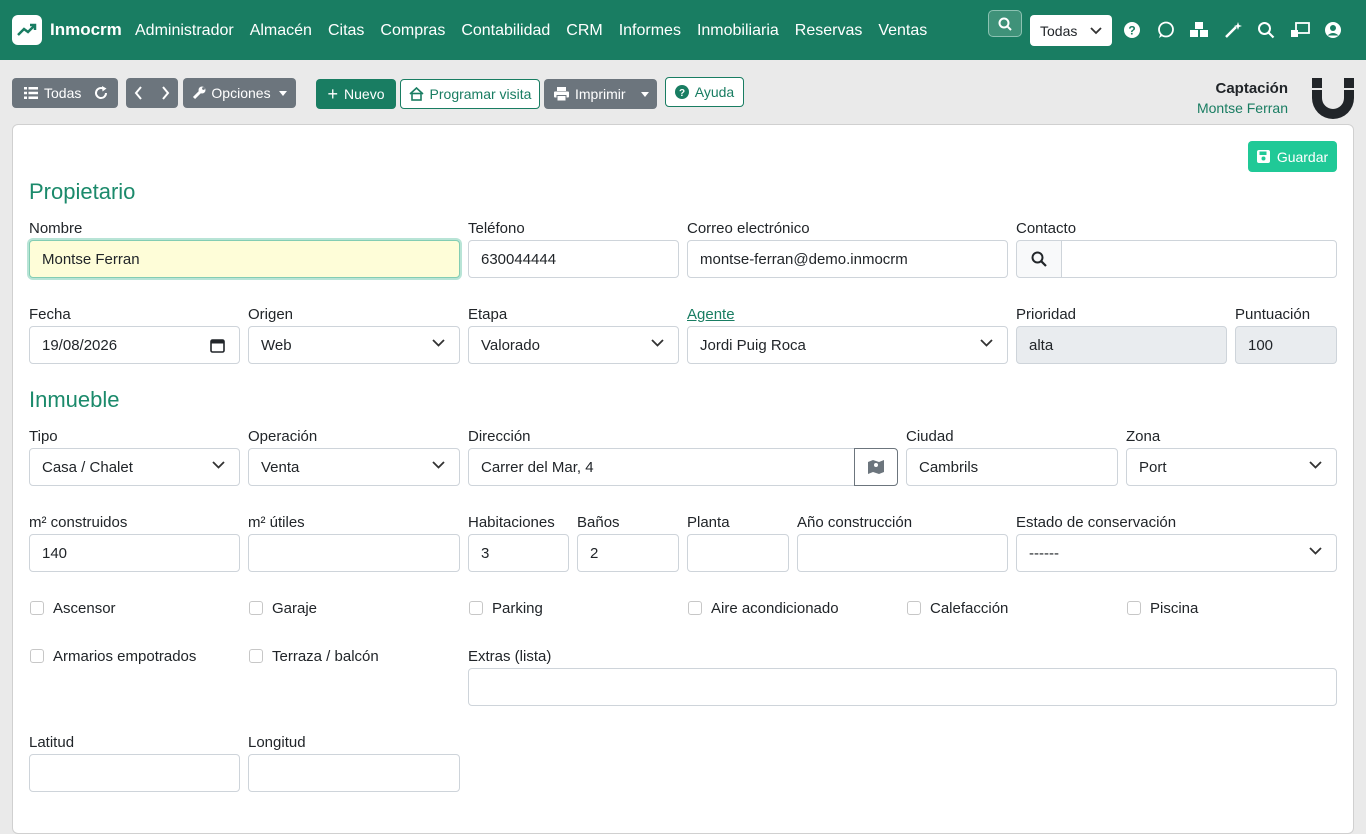 The image size is (1366, 834). Describe the element at coordinates (584, 31) in the screenshot. I see `nav-crm: CRM` at that location.